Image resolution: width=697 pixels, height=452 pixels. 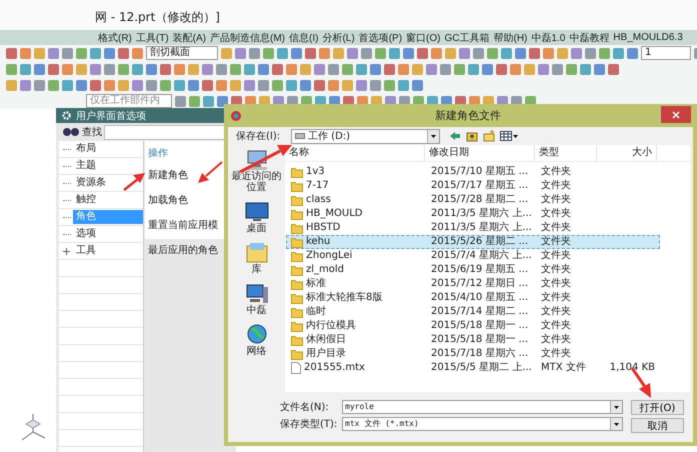 What do you see at coordinates (666, 53) in the screenshot?
I see `dropdown: 1` at bounding box center [666, 53].